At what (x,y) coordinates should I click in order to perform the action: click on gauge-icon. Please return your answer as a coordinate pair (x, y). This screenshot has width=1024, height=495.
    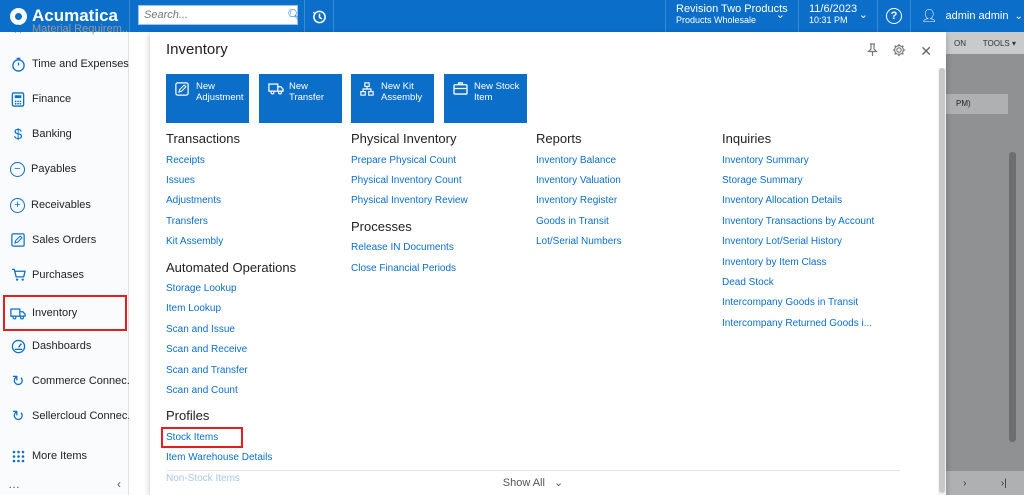
    Looking at the image, I should click on (18, 346).